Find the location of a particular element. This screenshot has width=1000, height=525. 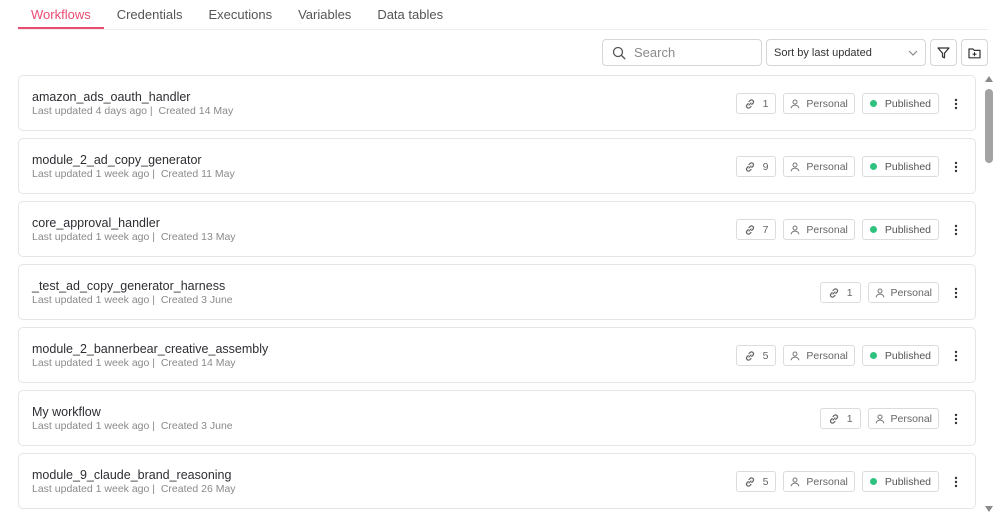

workflow-name: _test_ad_copy_generator_harness is located at coordinates (128, 286).